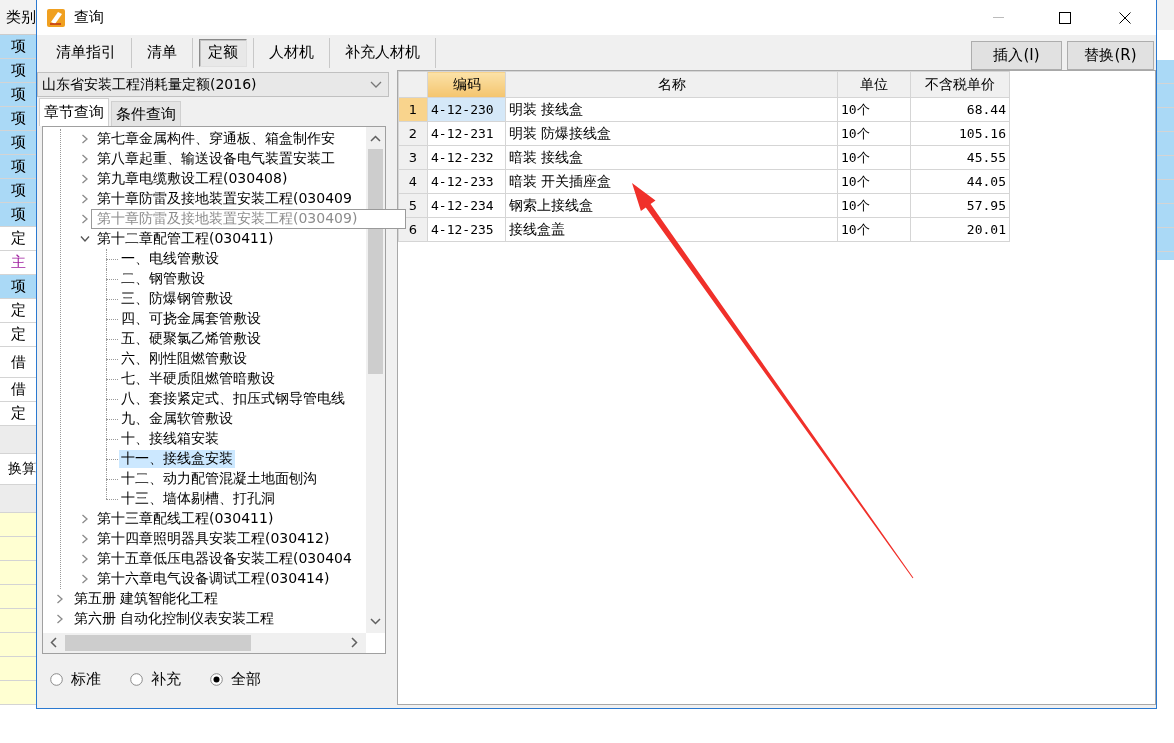  Describe the element at coordinates (192, 179) in the screenshot. I see `tree-item: 第九章电缆敷设工程(030408)` at that location.